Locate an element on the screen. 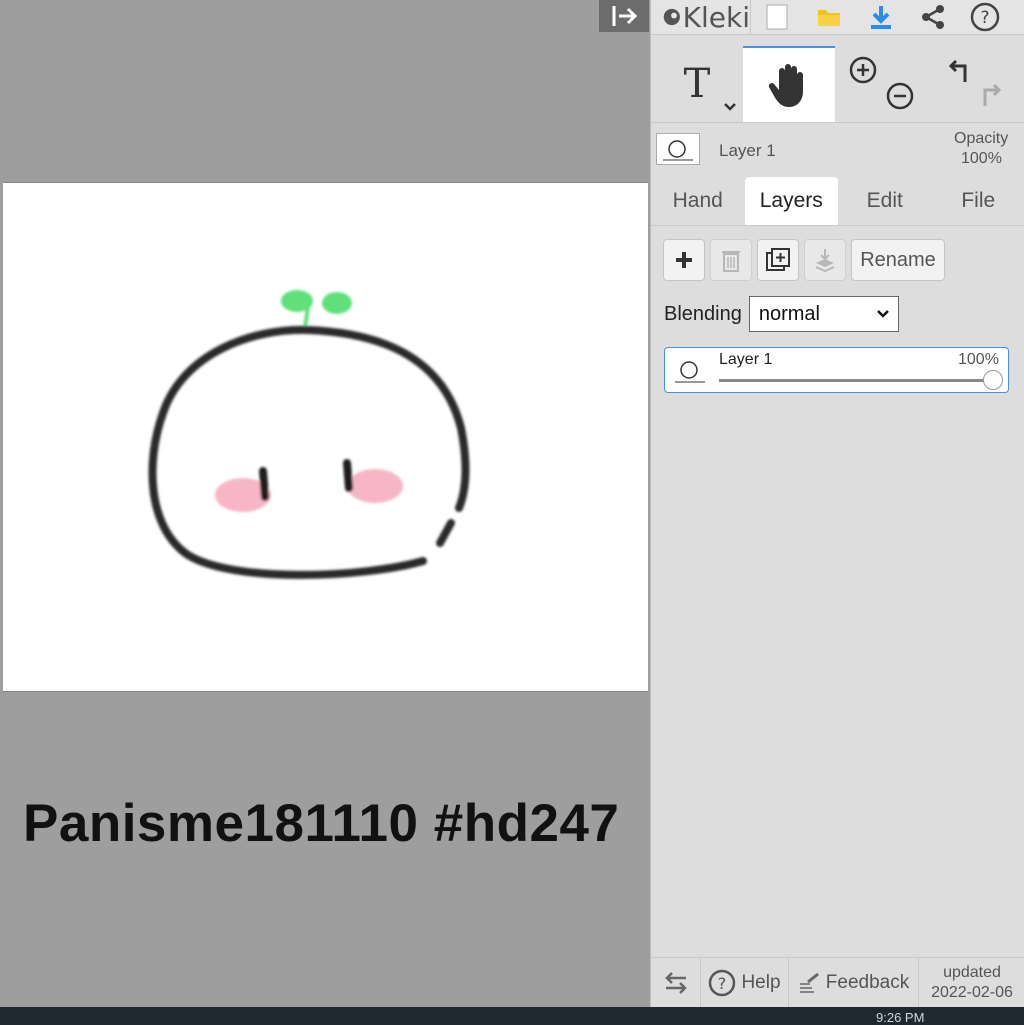 Image resolution: width=1024 pixels, height=1025 pixels. delete-layer-button is located at coordinates (731, 260).